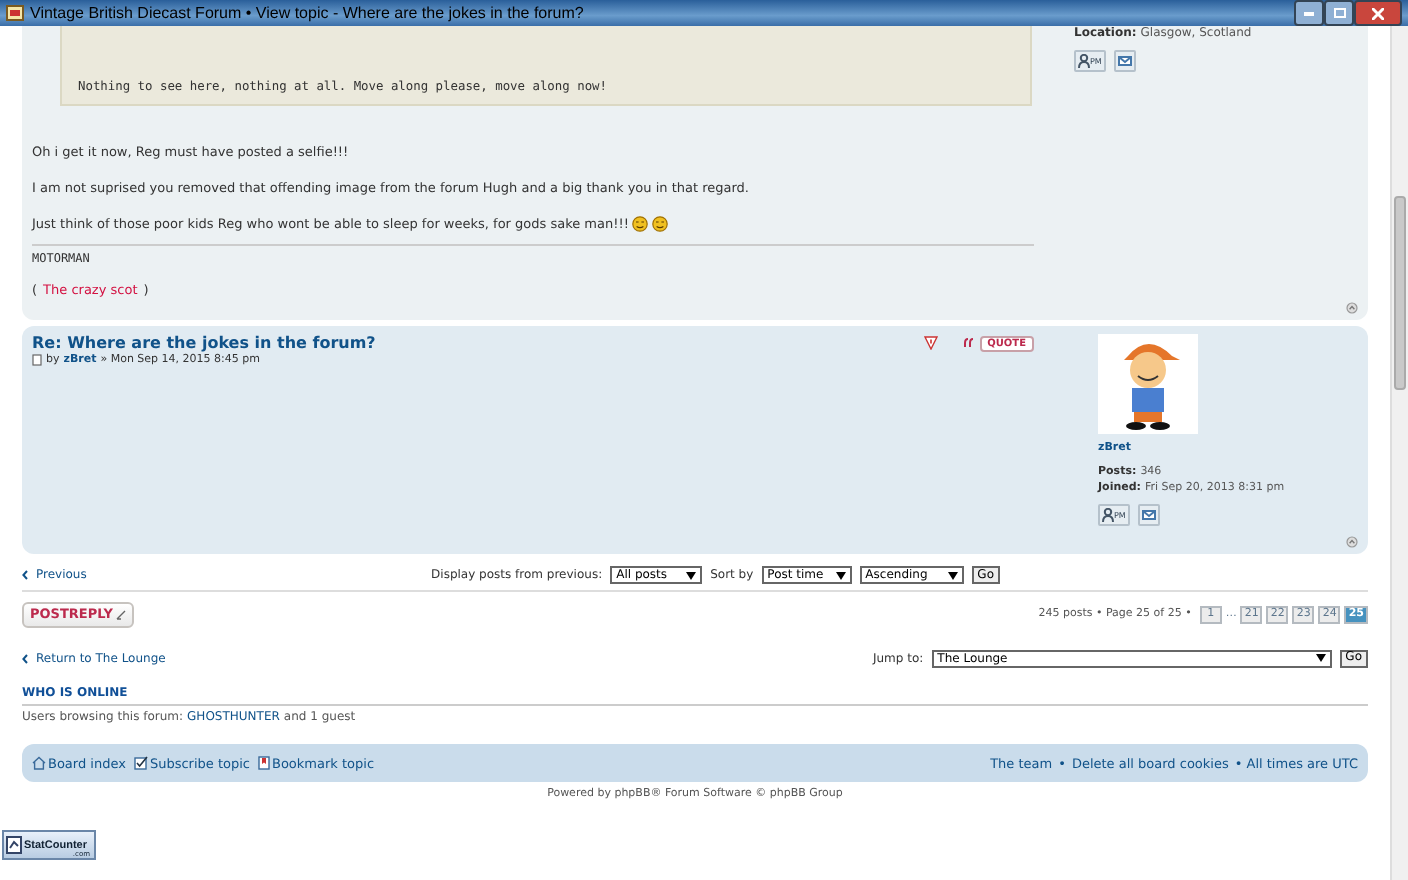 This screenshot has width=1408, height=880. Describe the element at coordinates (140, 763) in the screenshot. I see `checkbox-icon` at that location.